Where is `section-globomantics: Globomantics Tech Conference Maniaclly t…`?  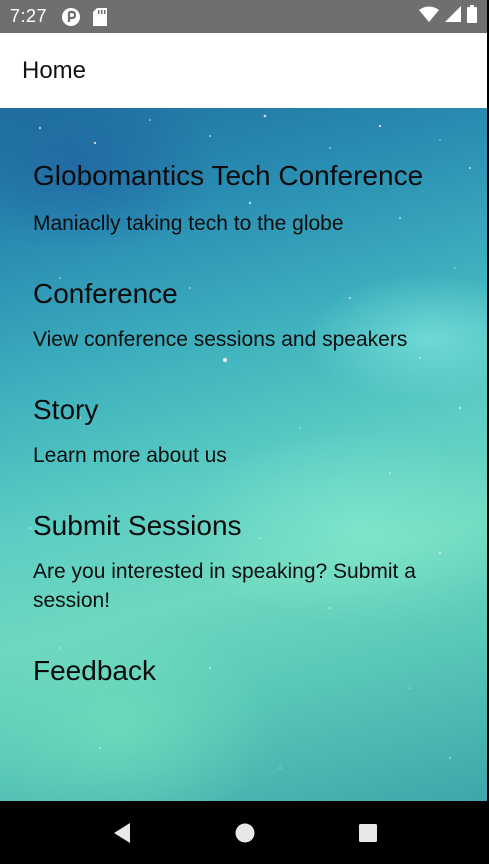 section-globomantics: Globomantics Tech Conference Maniaclly t… is located at coordinates (248, 197).